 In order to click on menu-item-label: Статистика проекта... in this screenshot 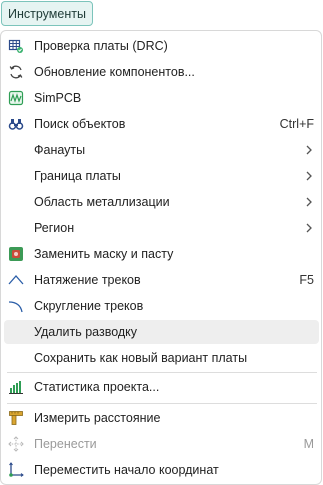, I will do `click(97, 387)`.